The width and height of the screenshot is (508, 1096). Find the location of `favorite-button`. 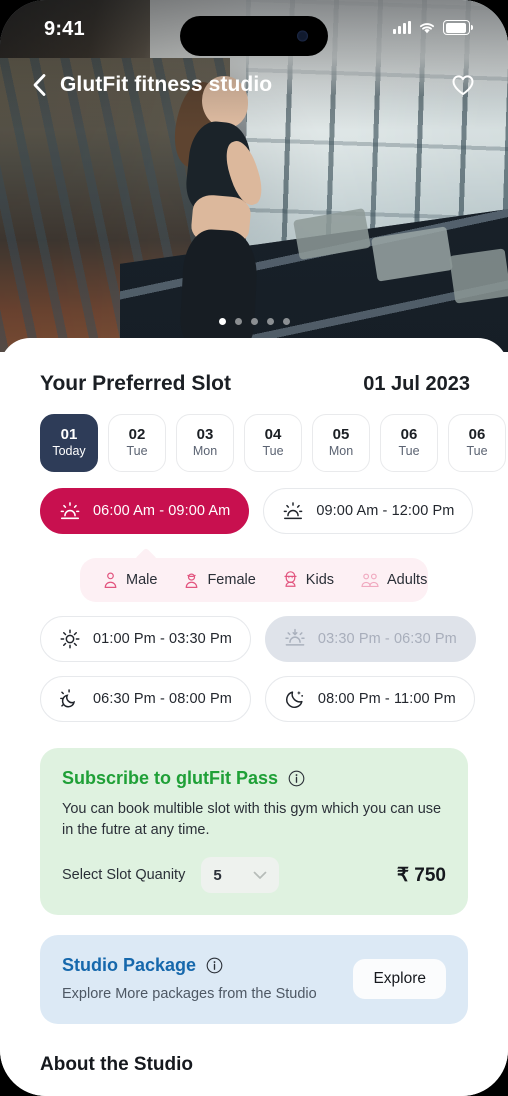

favorite-button is located at coordinates (463, 85).